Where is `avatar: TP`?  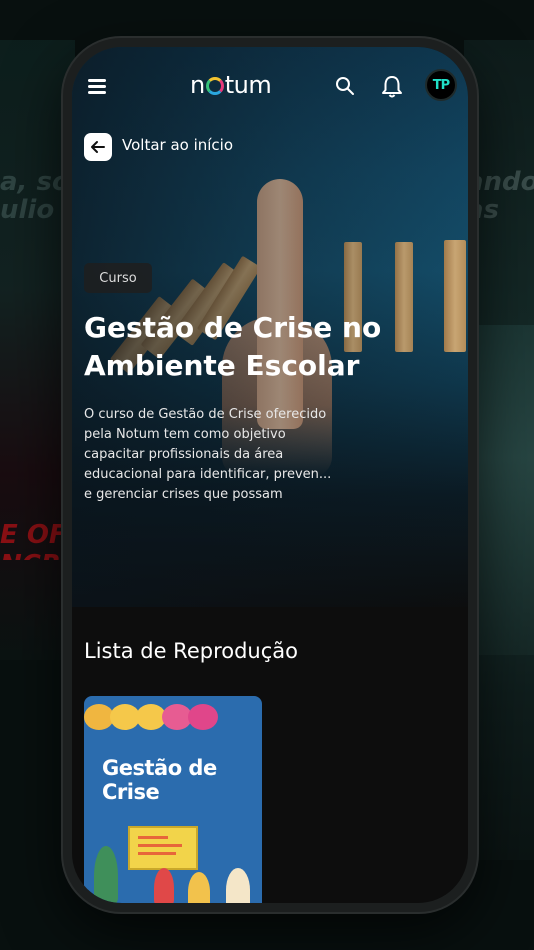 avatar: TP is located at coordinates (441, 85).